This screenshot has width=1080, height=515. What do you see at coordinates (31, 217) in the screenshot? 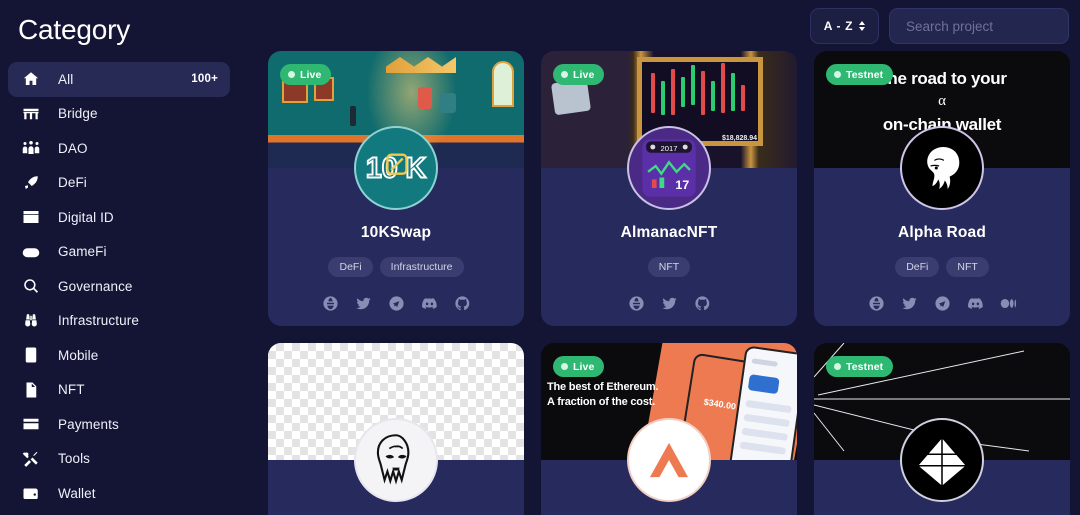
I see `id-card-icon` at bounding box center [31, 217].